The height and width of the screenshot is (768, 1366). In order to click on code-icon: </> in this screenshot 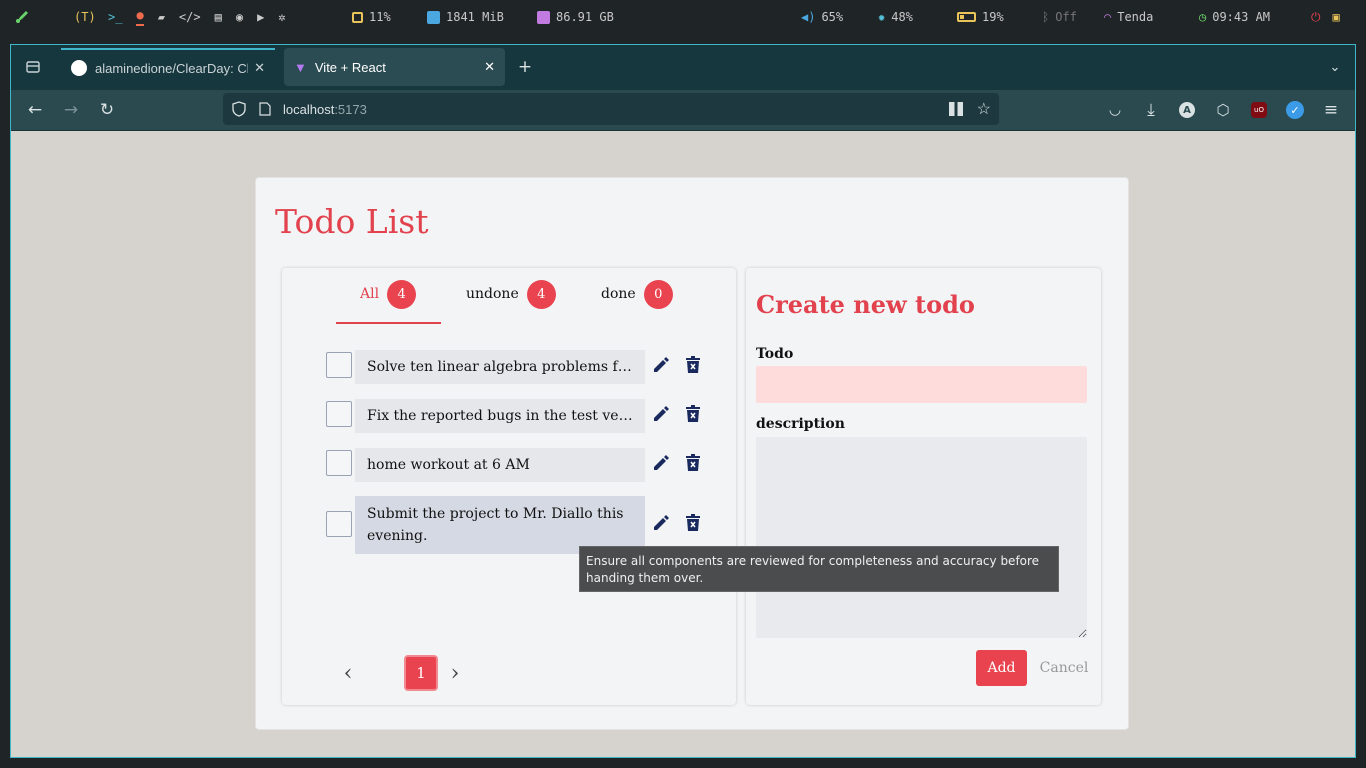, I will do `click(190, 17)`.